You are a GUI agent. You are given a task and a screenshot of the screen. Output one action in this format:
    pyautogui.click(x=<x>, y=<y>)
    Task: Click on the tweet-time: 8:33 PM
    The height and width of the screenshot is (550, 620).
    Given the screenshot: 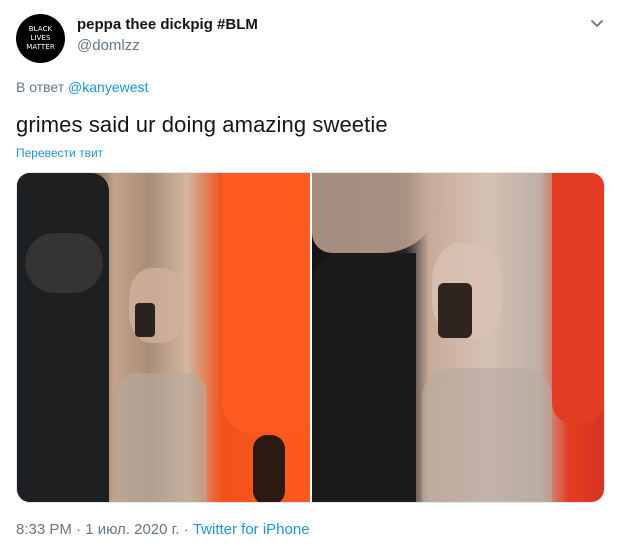 What is the action you would take?
    pyautogui.click(x=44, y=529)
    